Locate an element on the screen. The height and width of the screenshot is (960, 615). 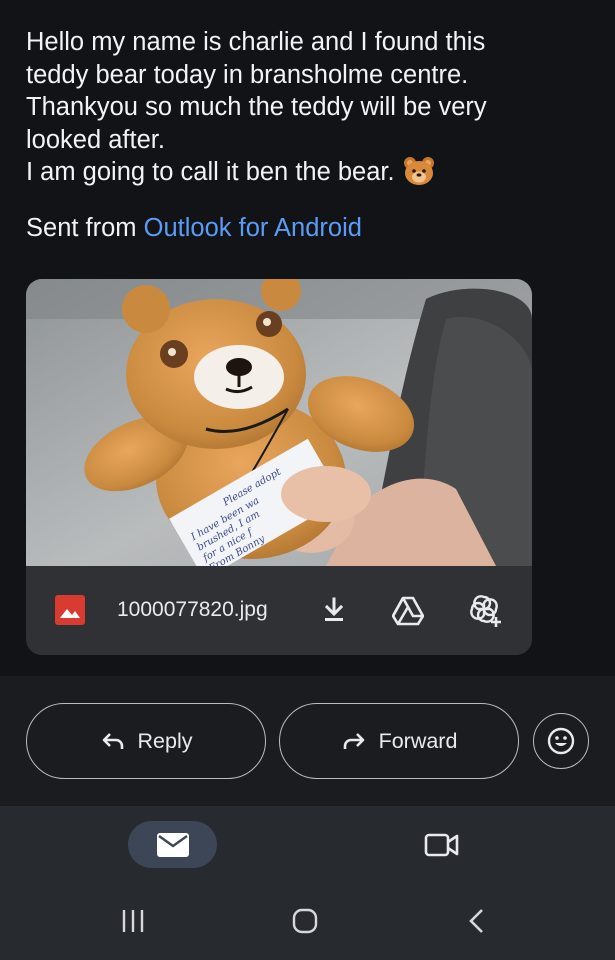
mail-icon is located at coordinates (172, 844).